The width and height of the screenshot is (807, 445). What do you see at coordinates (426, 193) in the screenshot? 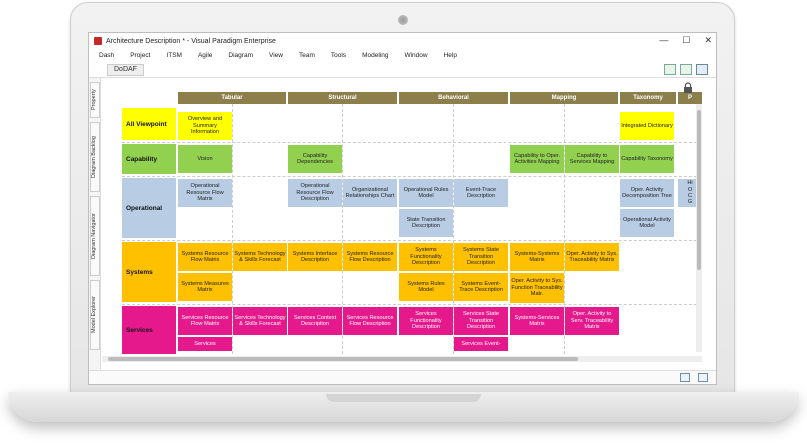
I see `view-oper-rules-model: Operational Rules Model` at bounding box center [426, 193].